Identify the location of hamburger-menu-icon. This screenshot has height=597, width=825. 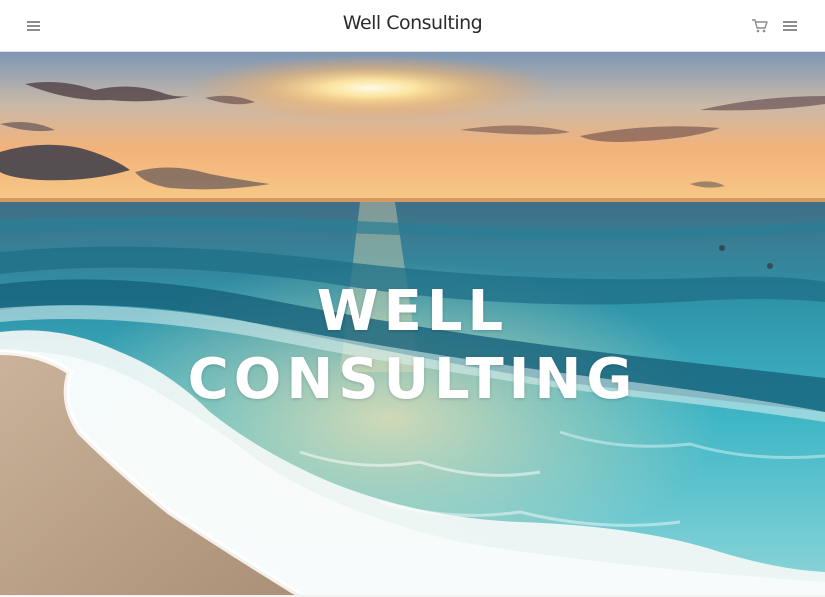
(790, 26).